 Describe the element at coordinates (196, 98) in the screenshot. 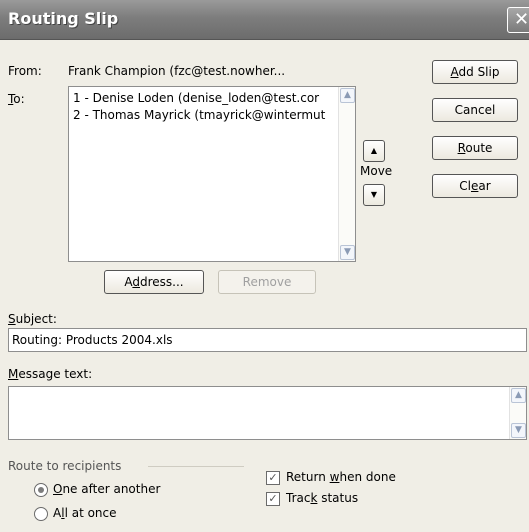

I see `list-item: 1 - Denise Loden (denise_loden@test.cor` at that location.